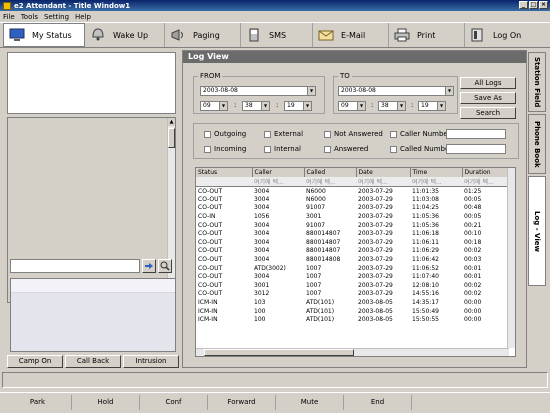  Describe the element at coordinates (171, 122) in the screenshot. I see `scroll-up-arrow: ▲` at that location.